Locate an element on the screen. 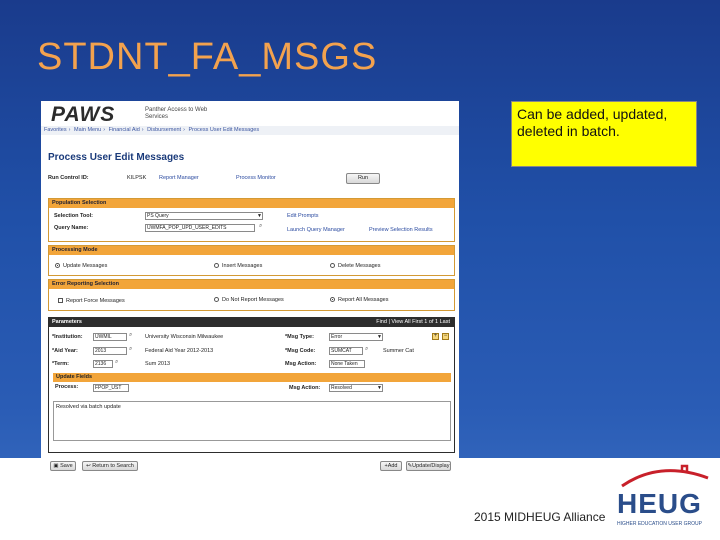 The width and height of the screenshot is (720, 540). report-force-messages-checkbox is located at coordinates (60, 300).